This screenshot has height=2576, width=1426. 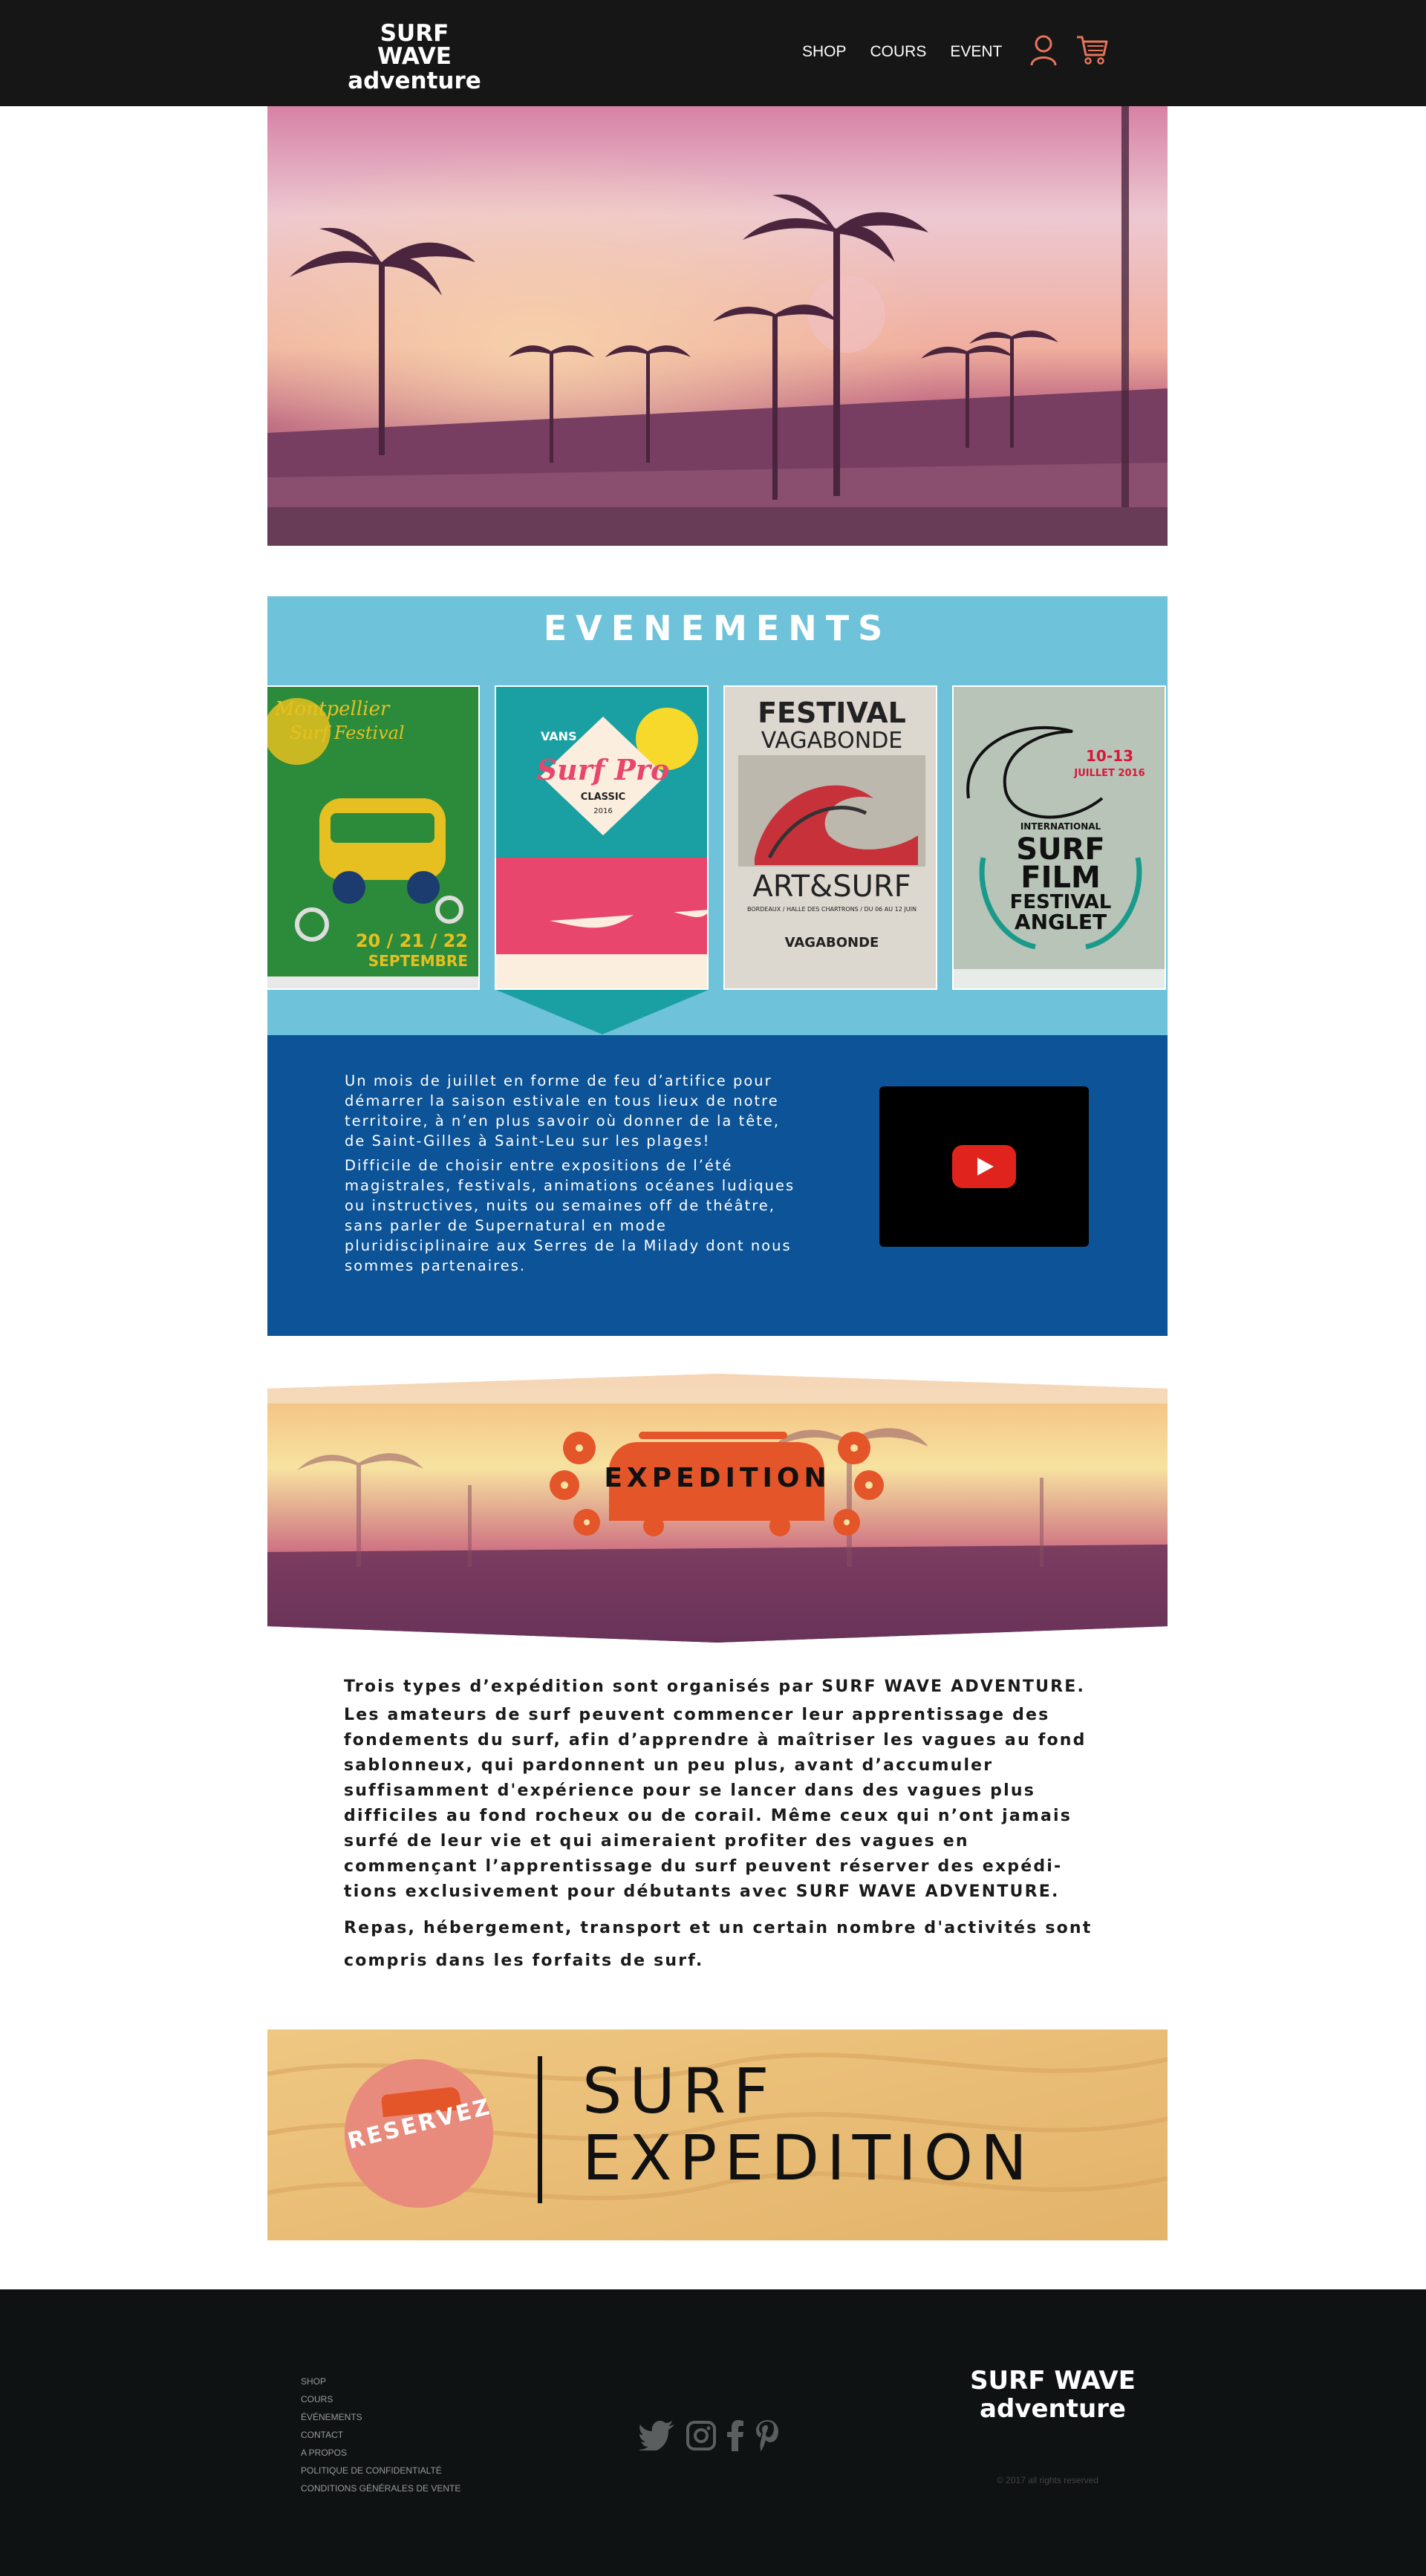 What do you see at coordinates (1091, 49) in the screenshot?
I see `cart-icon` at bounding box center [1091, 49].